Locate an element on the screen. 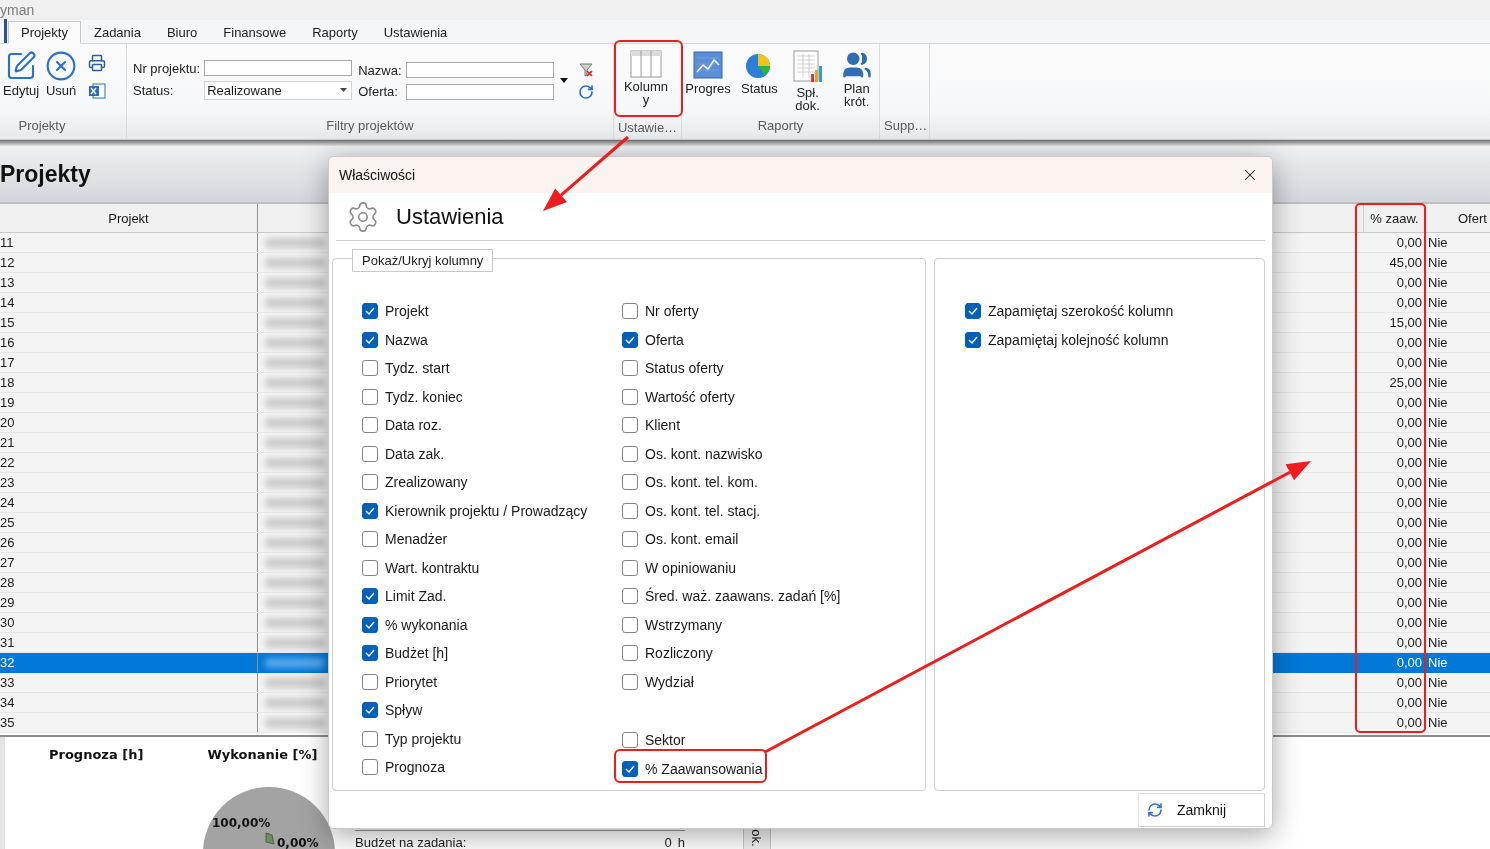 The height and width of the screenshot is (849, 1490). close-button: Zamknij is located at coordinates (1201, 810).